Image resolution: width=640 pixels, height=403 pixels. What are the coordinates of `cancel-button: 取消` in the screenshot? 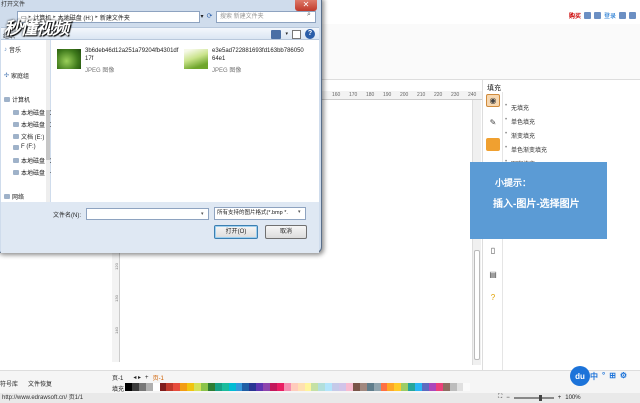 It's located at (286, 232).